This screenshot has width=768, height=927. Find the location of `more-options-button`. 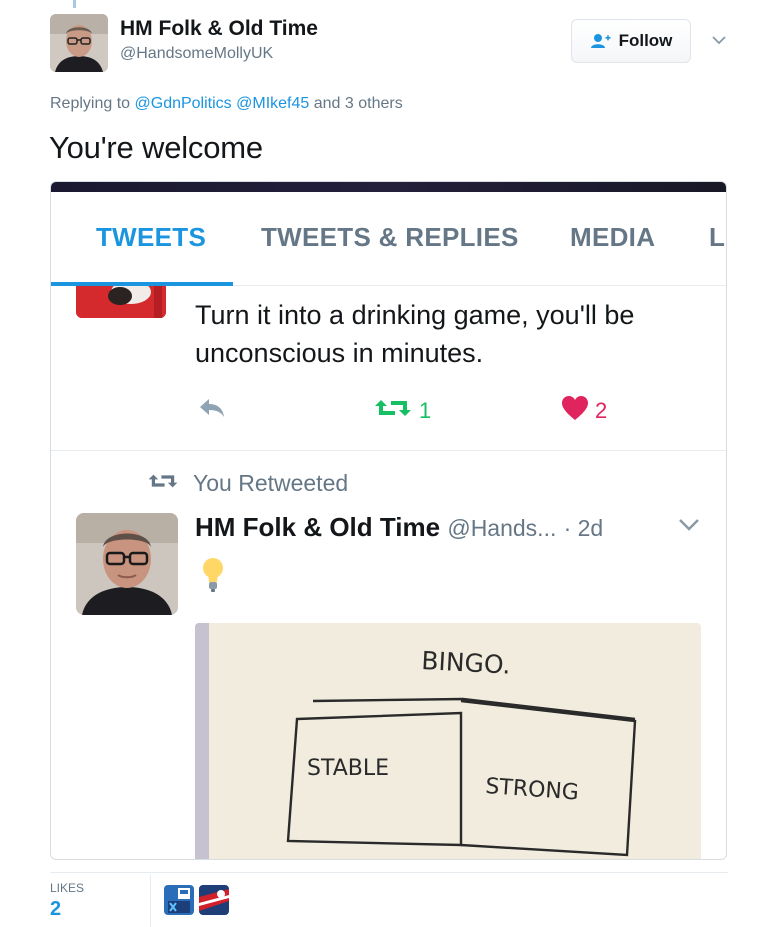

more-options-button is located at coordinates (719, 41).